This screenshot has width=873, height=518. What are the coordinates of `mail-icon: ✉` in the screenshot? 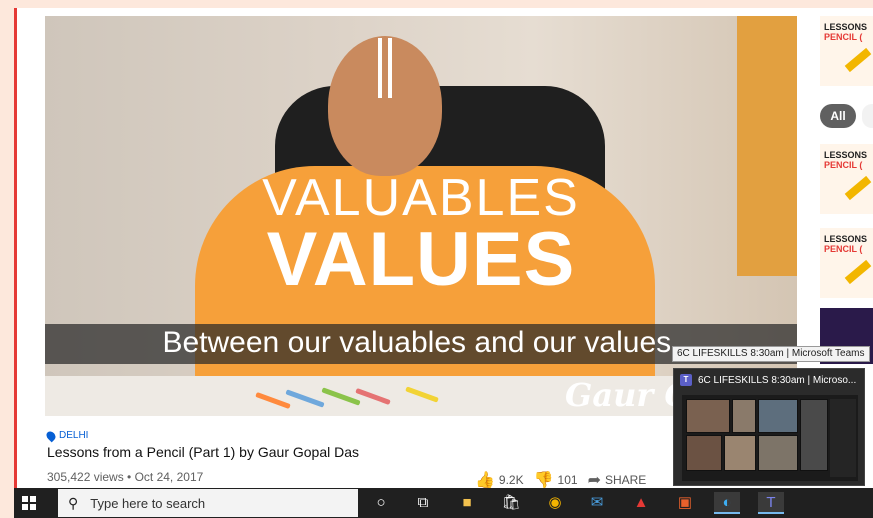 It's located at (597, 503).